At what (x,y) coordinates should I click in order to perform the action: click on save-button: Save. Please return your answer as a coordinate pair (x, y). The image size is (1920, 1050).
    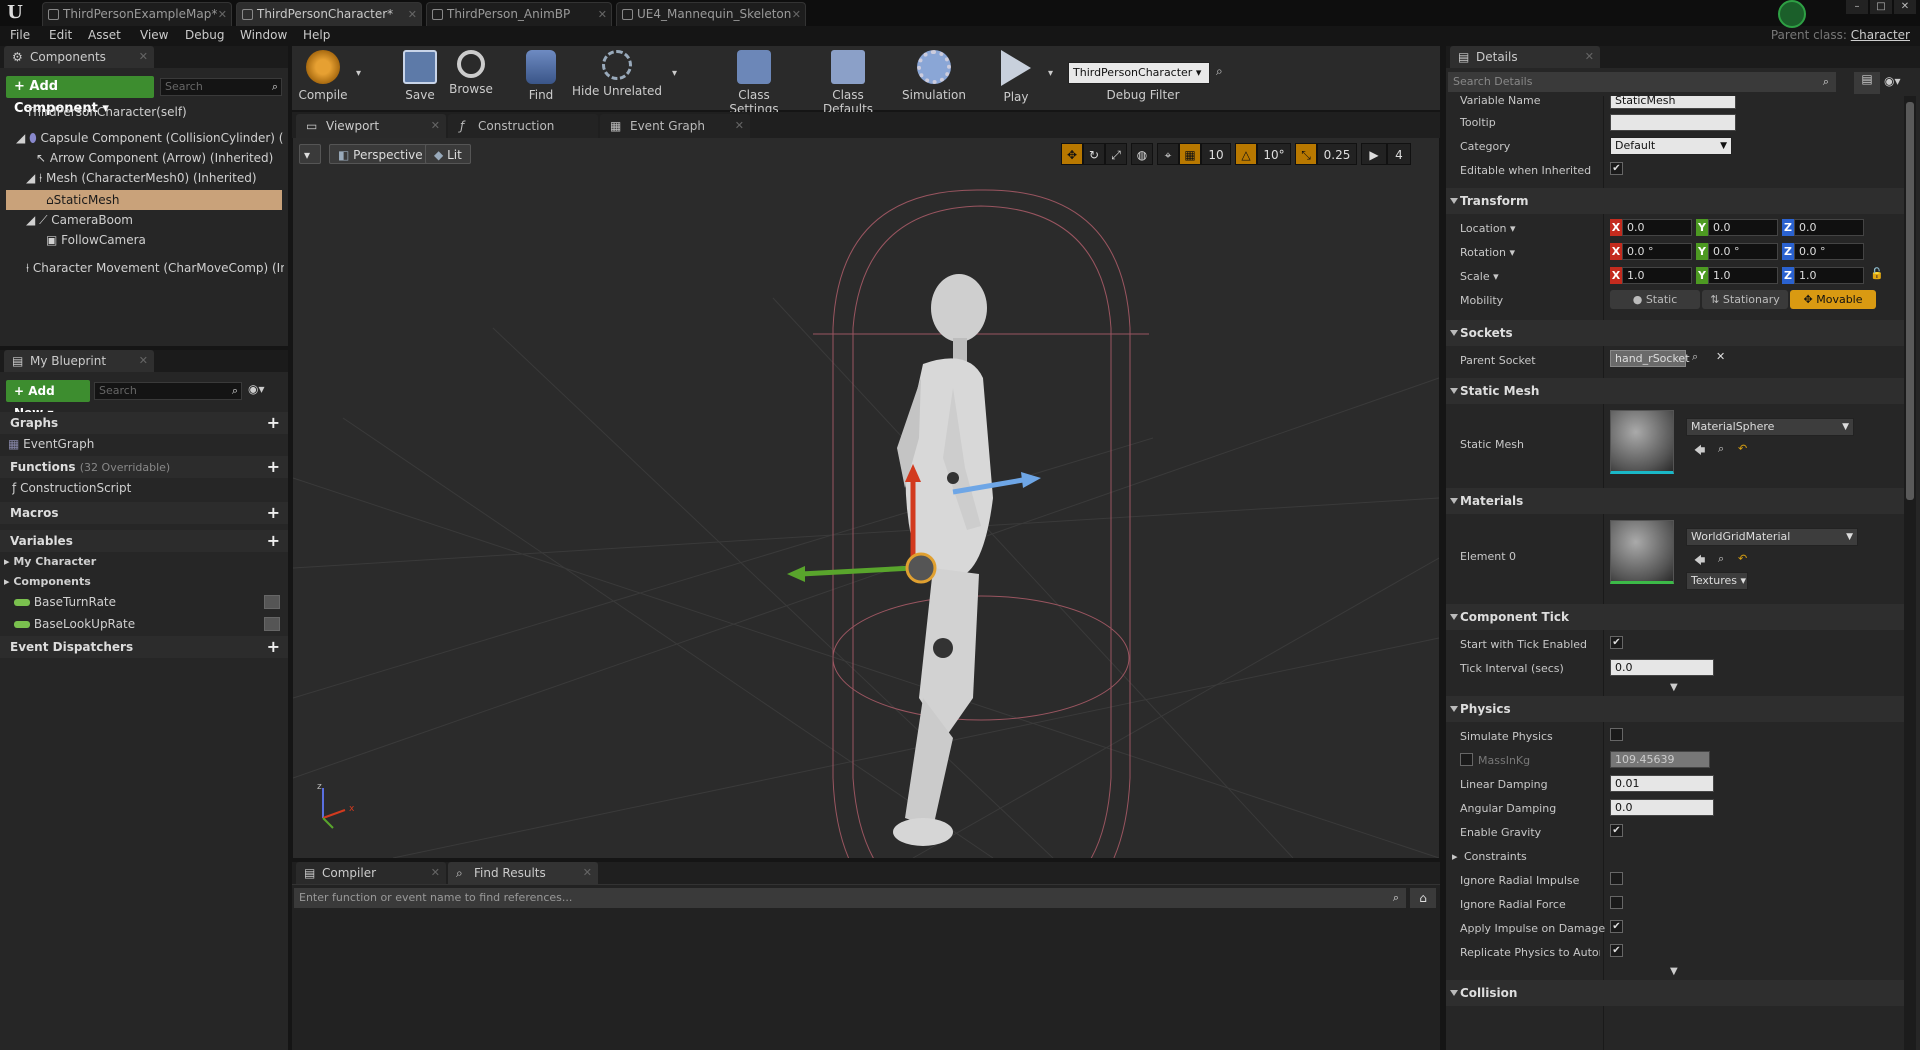
    Looking at the image, I should click on (420, 76).